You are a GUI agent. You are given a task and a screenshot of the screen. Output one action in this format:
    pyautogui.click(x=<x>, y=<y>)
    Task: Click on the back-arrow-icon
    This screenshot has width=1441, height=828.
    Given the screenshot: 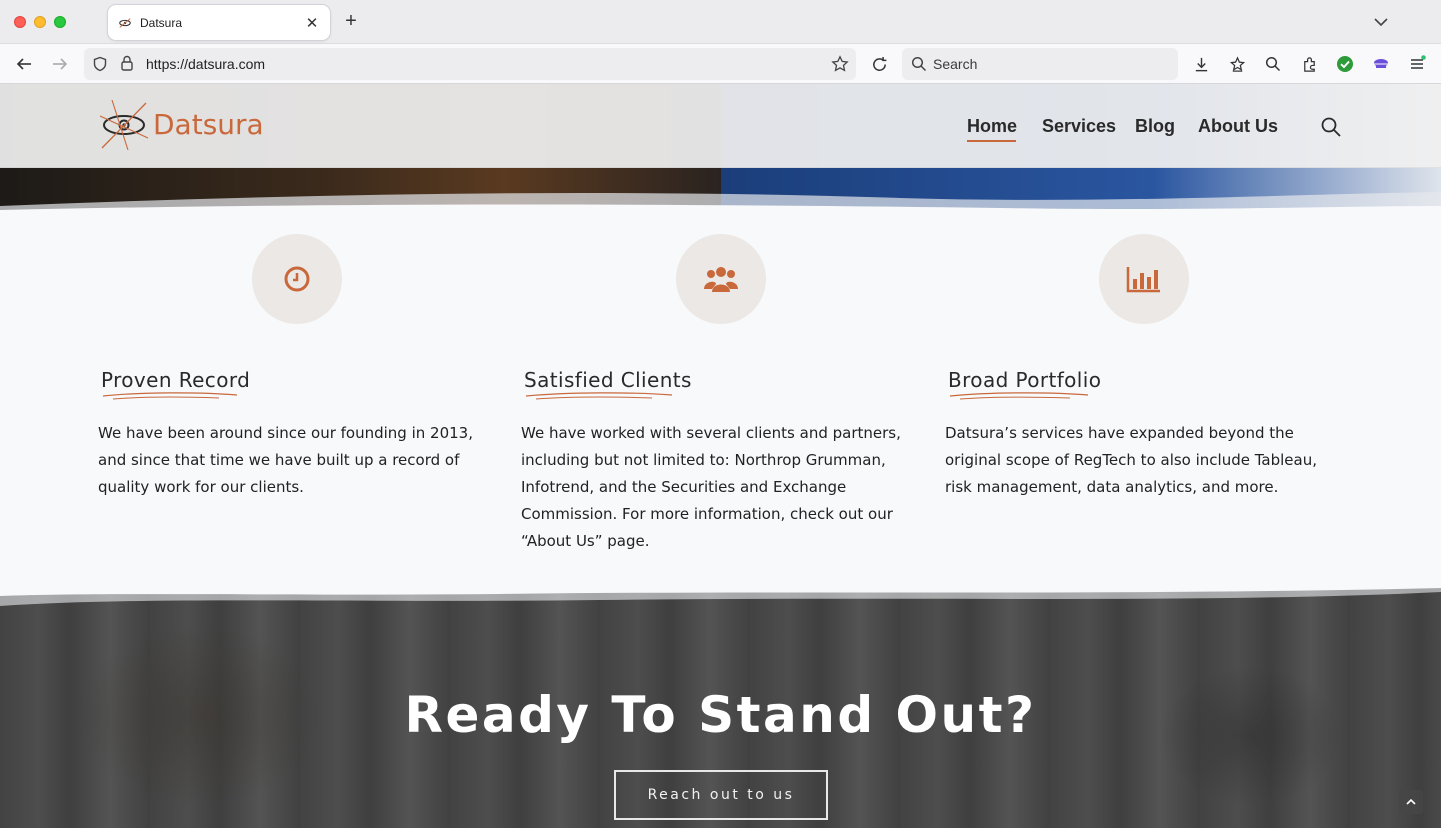 What is the action you would take?
    pyautogui.click(x=24, y=64)
    